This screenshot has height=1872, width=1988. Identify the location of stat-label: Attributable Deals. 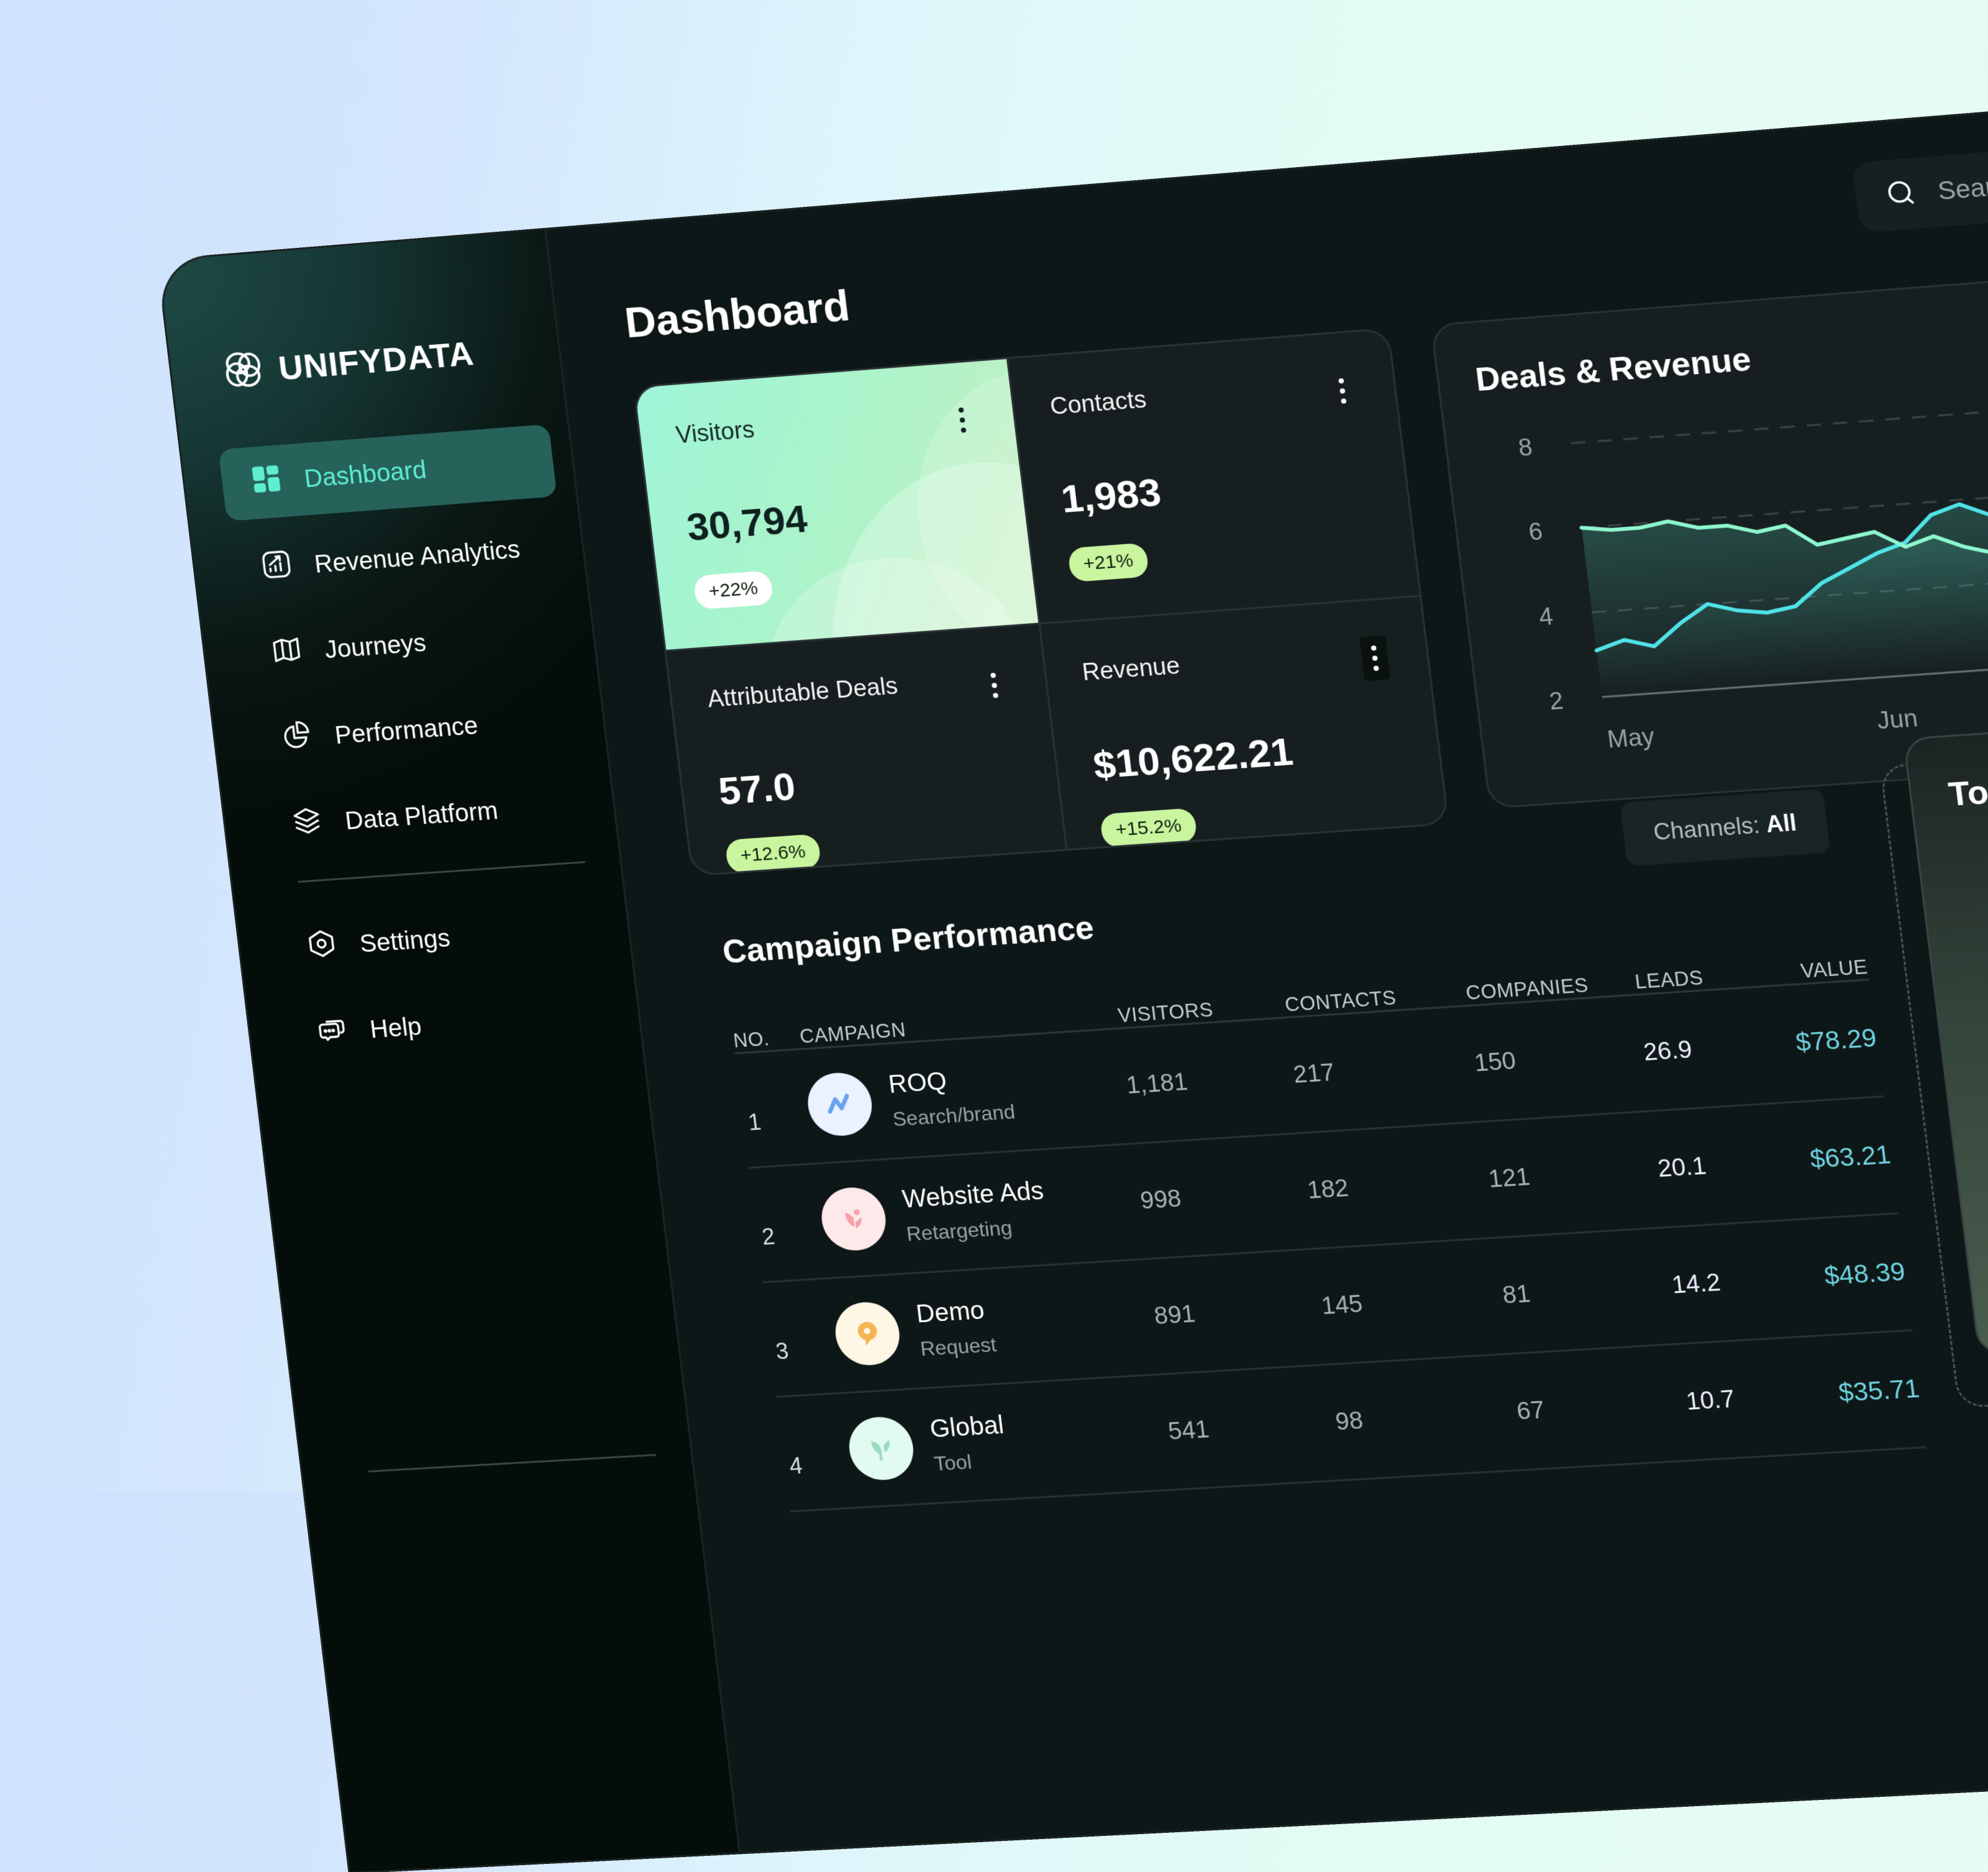
(803, 693).